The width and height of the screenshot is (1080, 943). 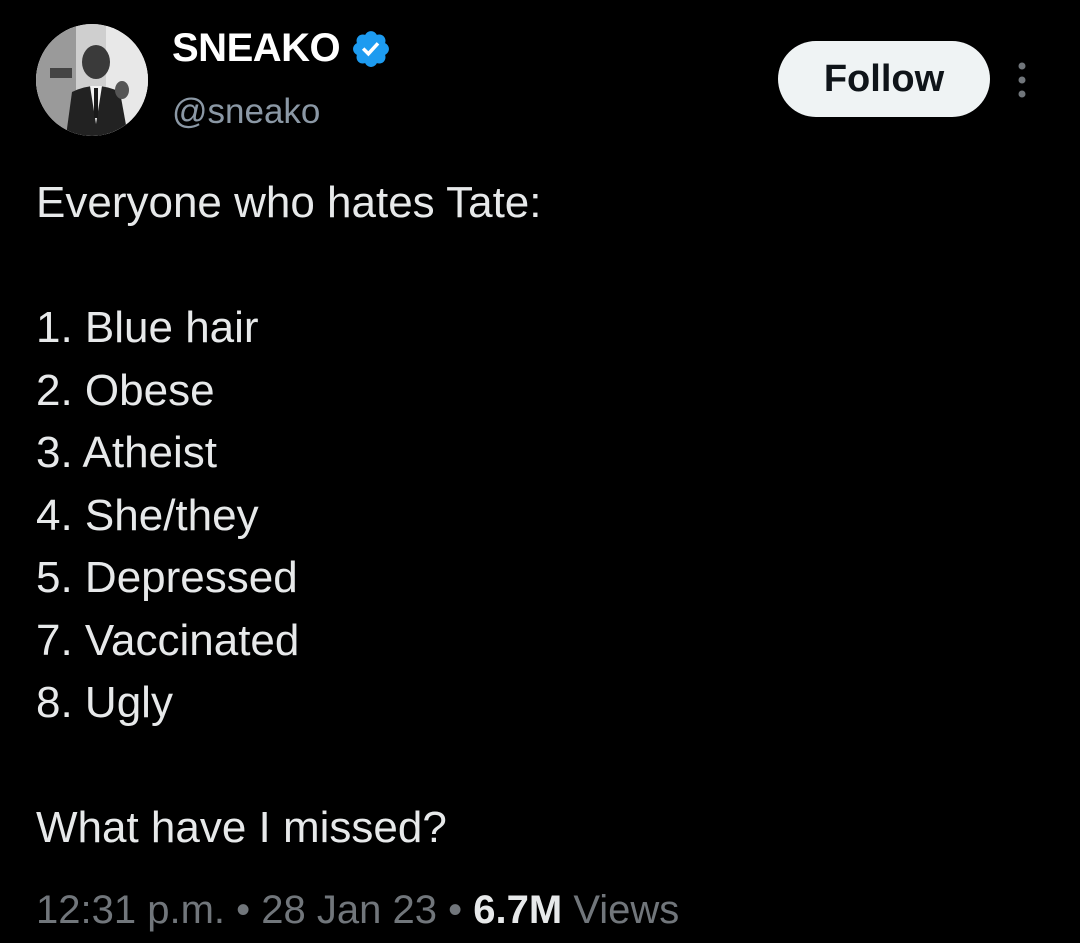 I want to click on list-item: 5. Depressed, so click(x=167, y=577).